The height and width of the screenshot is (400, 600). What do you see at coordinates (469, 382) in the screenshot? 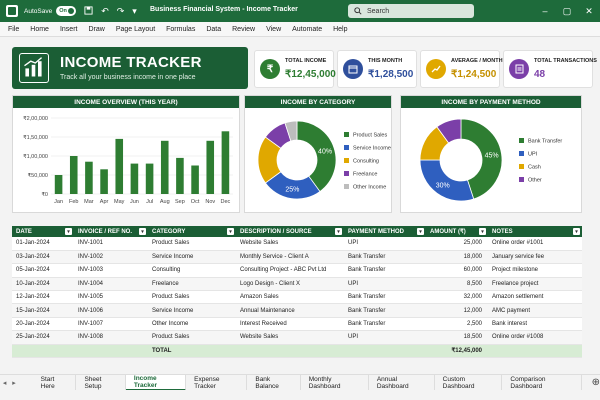
I see `sheet-tab: Custom Dashboard` at bounding box center [469, 382].